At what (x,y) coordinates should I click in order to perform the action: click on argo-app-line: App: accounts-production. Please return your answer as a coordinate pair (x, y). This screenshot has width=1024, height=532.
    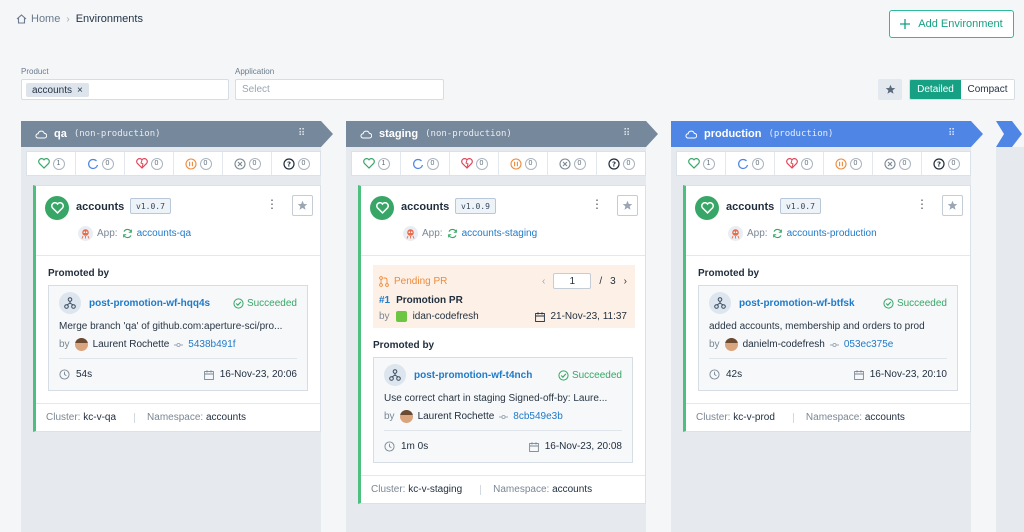
    Looking at the image, I should click on (802, 233).